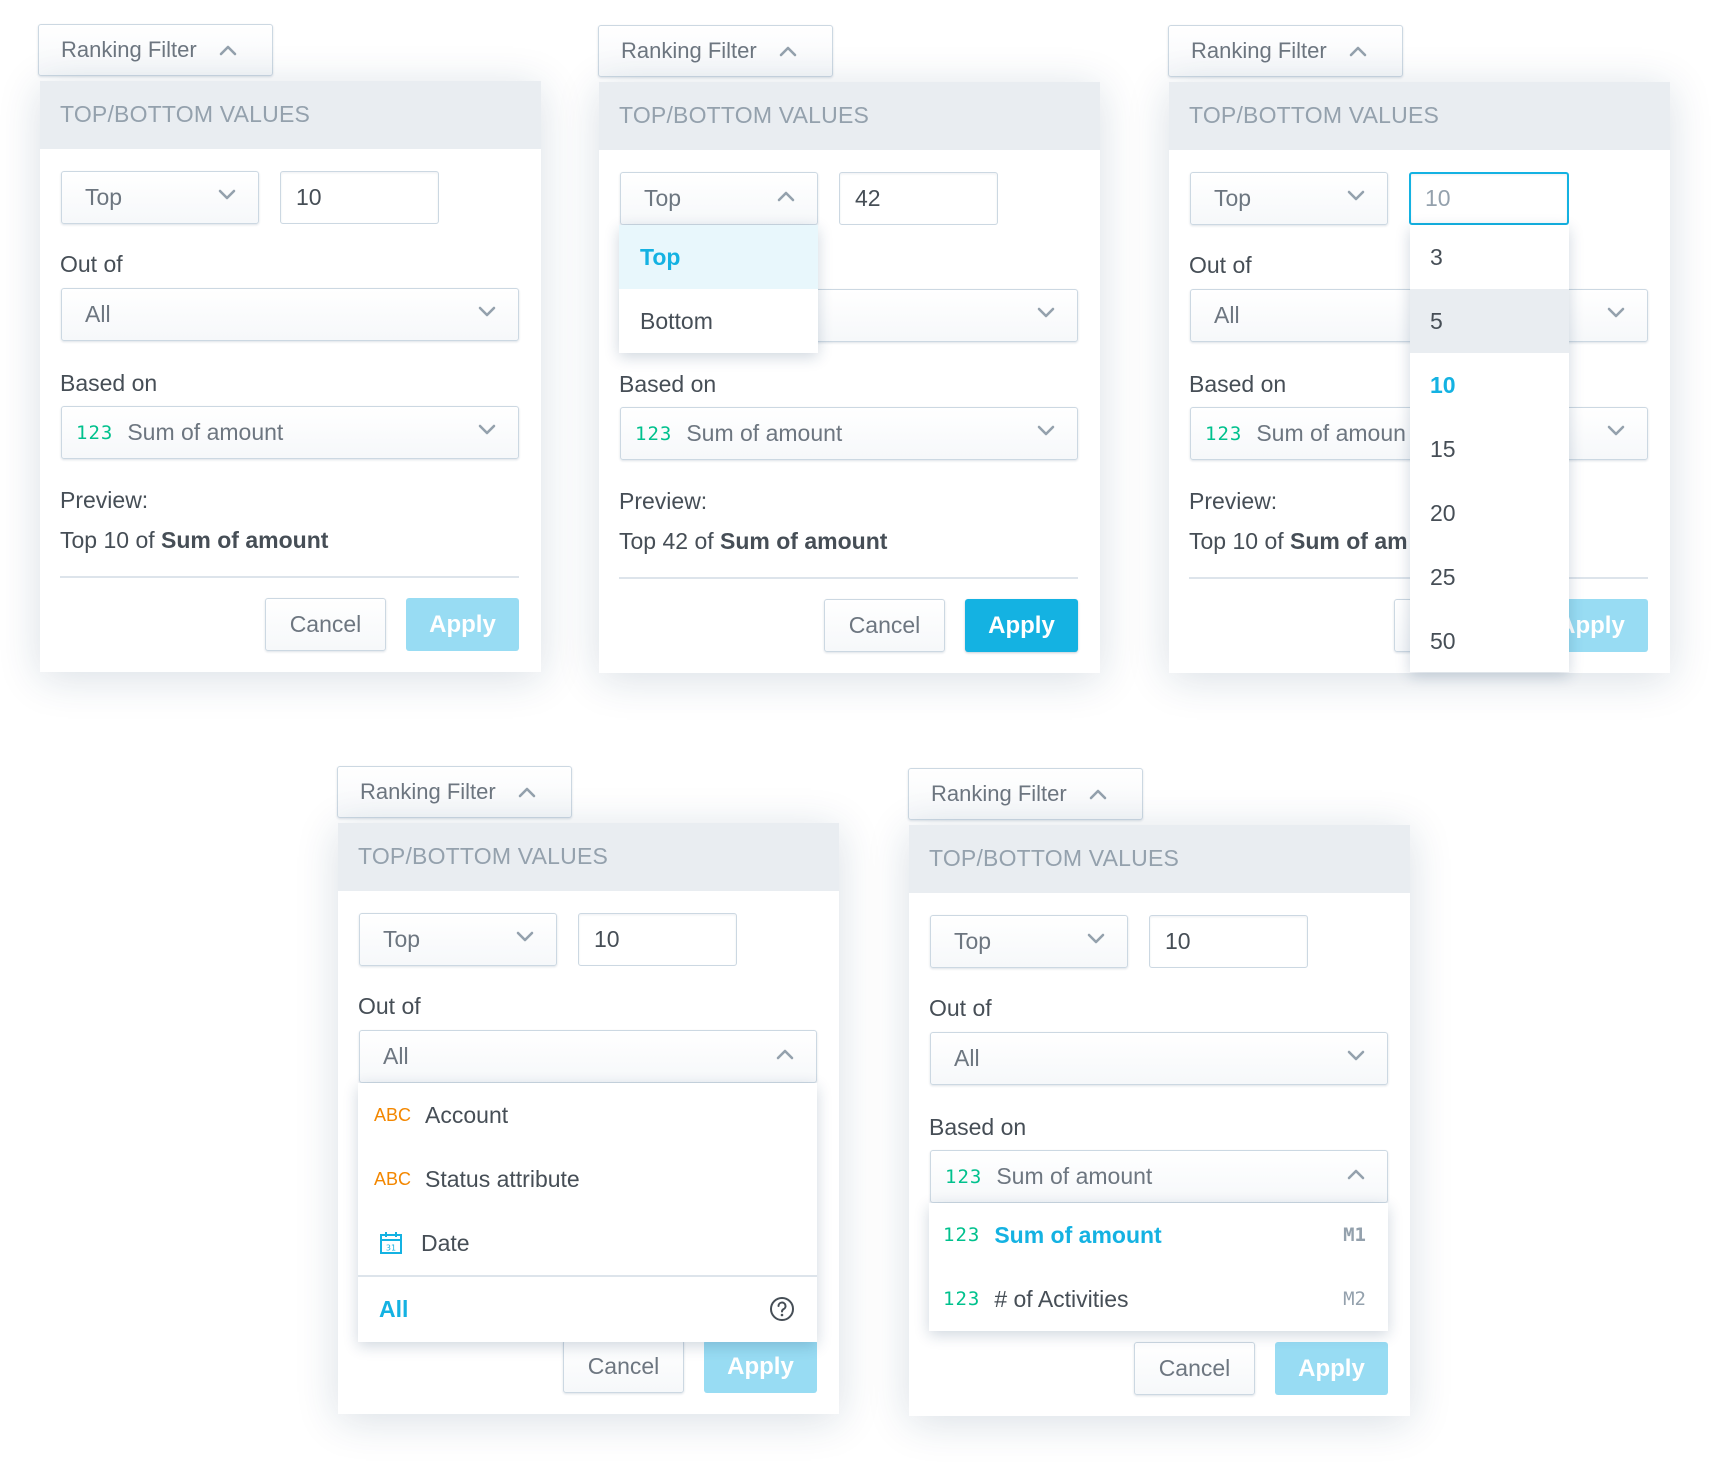 The height and width of the screenshot is (1462, 1720). Describe the element at coordinates (848, 578) in the screenshot. I see `divider` at that location.